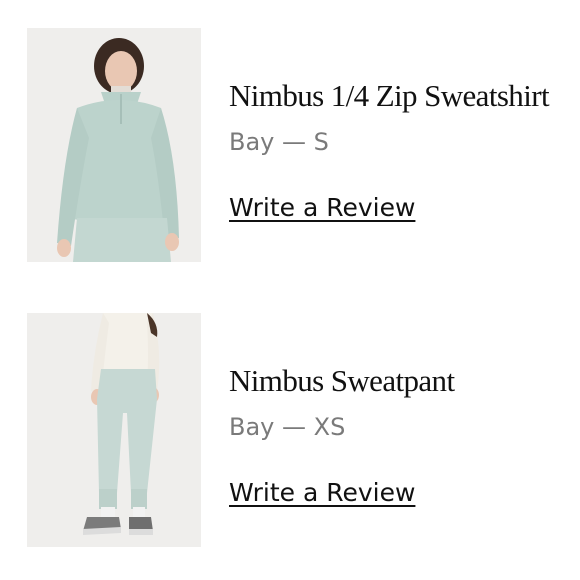 This screenshot has width=580, height=580. What do you see at coordinates (389, 95) in the screenshot?
I see `product-title: Nimbus 1/4 Zip Sweatshirt` at bounding box center [389, 95].